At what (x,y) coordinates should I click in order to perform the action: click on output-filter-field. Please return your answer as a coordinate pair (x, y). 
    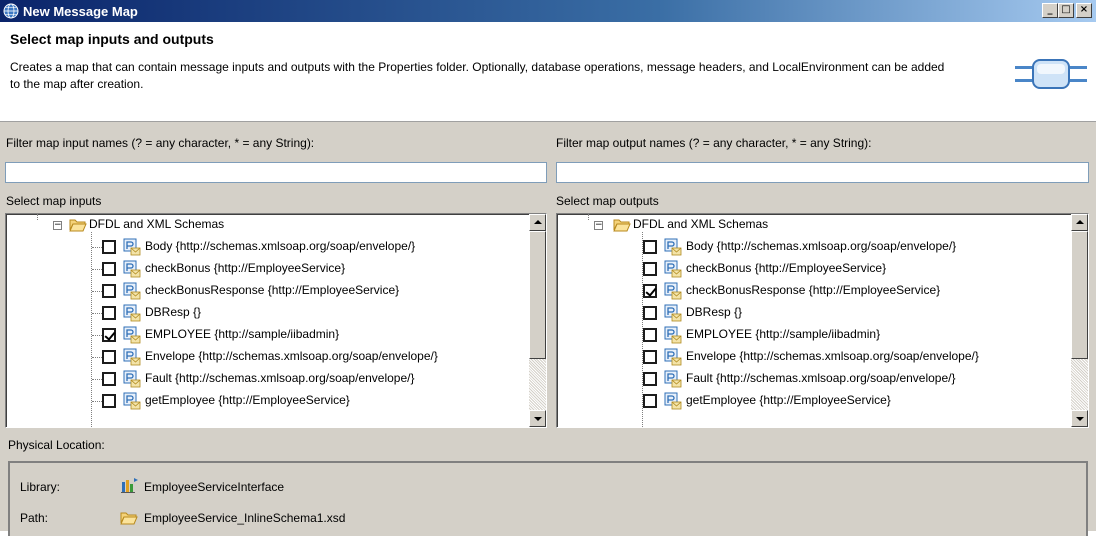
    Looking at the image, I should click on (822, 172).